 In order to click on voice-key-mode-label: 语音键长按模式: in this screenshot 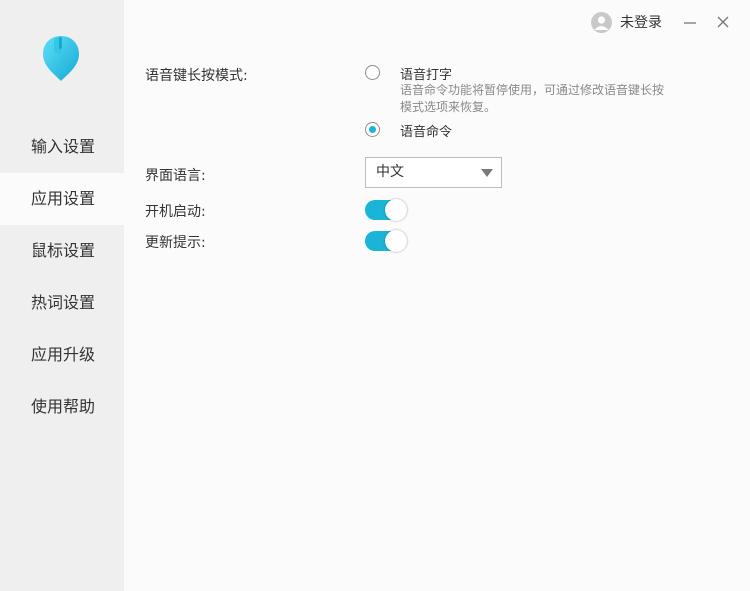, I will do `click(196, 76)`.